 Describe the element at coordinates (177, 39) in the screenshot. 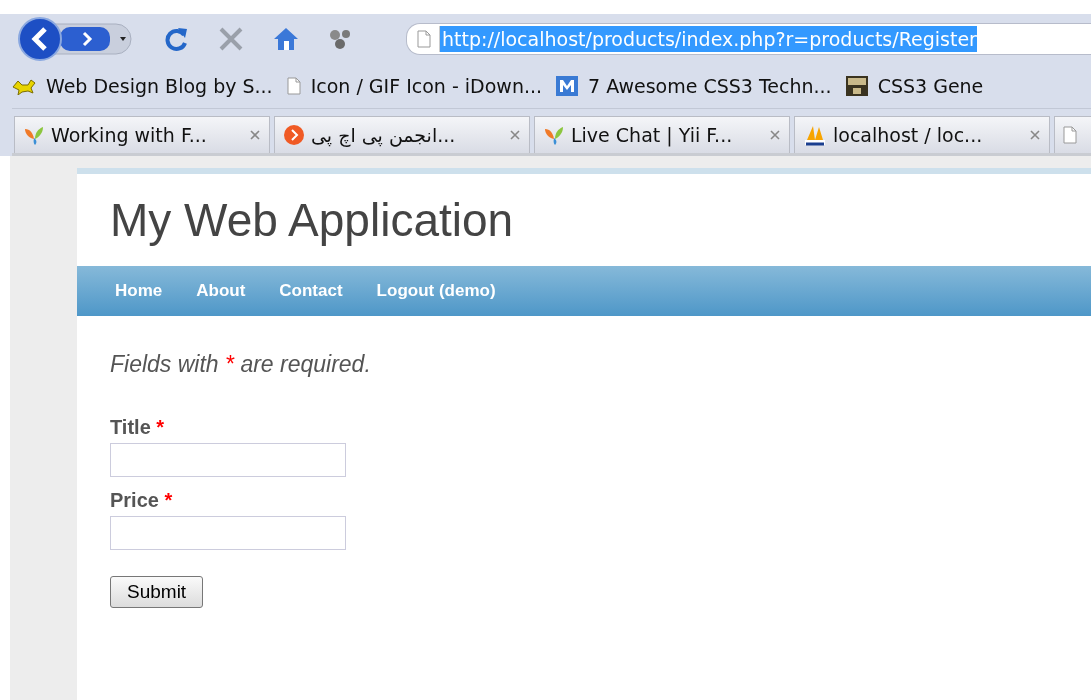

I see `reload-icon` at that location.